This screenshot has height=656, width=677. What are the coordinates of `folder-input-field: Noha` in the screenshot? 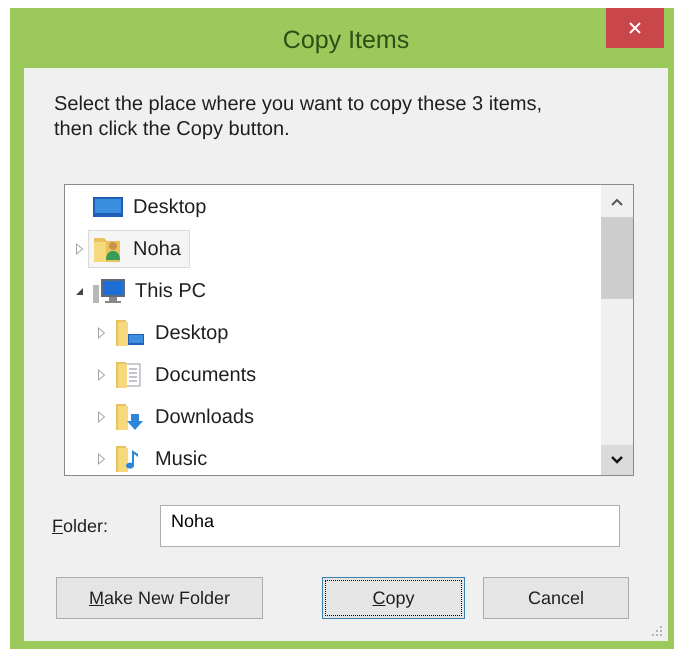 It's located at (390, 526).